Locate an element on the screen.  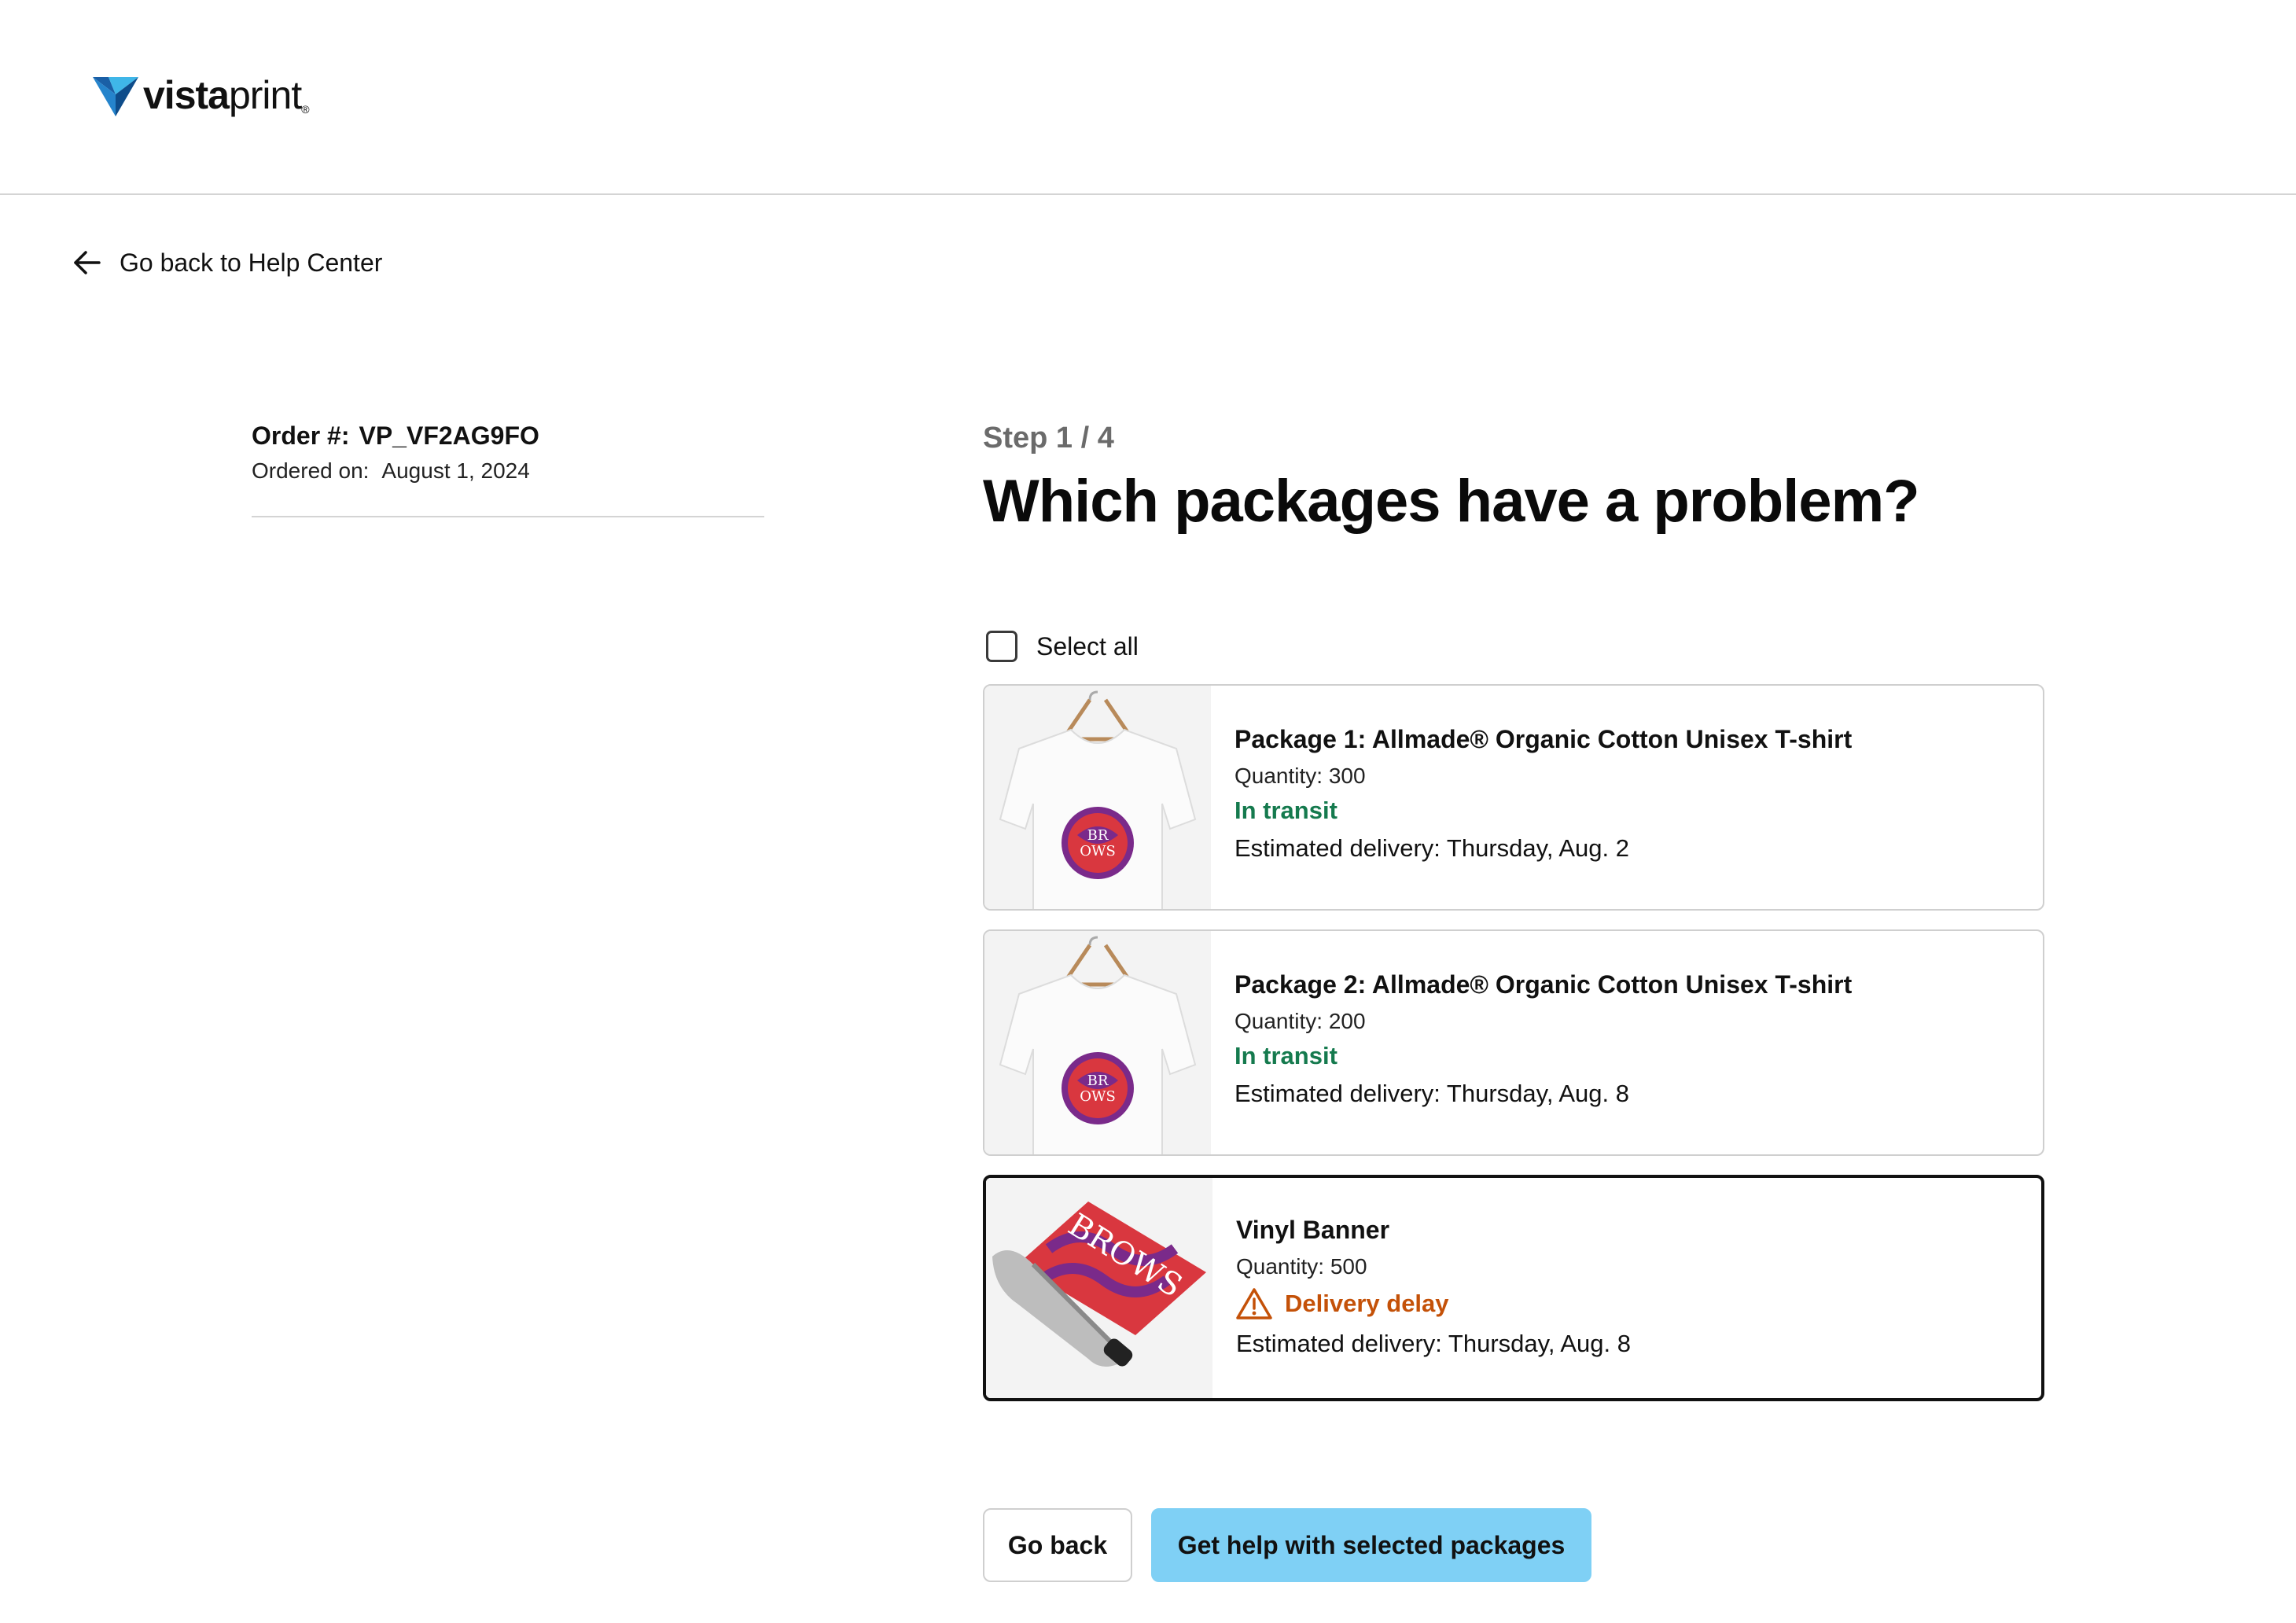
package-quantity: Quantity: 200 is located at coordinates (1300, 1021).